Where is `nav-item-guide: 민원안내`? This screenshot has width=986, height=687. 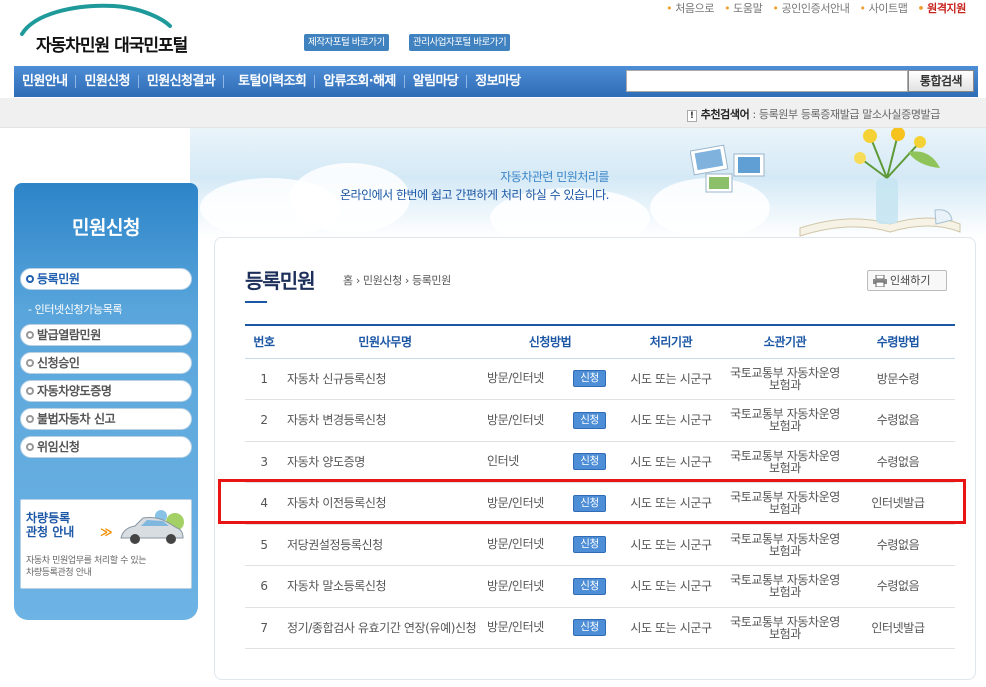 nav-item-guide: 민원안내 is located at coordinates (44, 81).